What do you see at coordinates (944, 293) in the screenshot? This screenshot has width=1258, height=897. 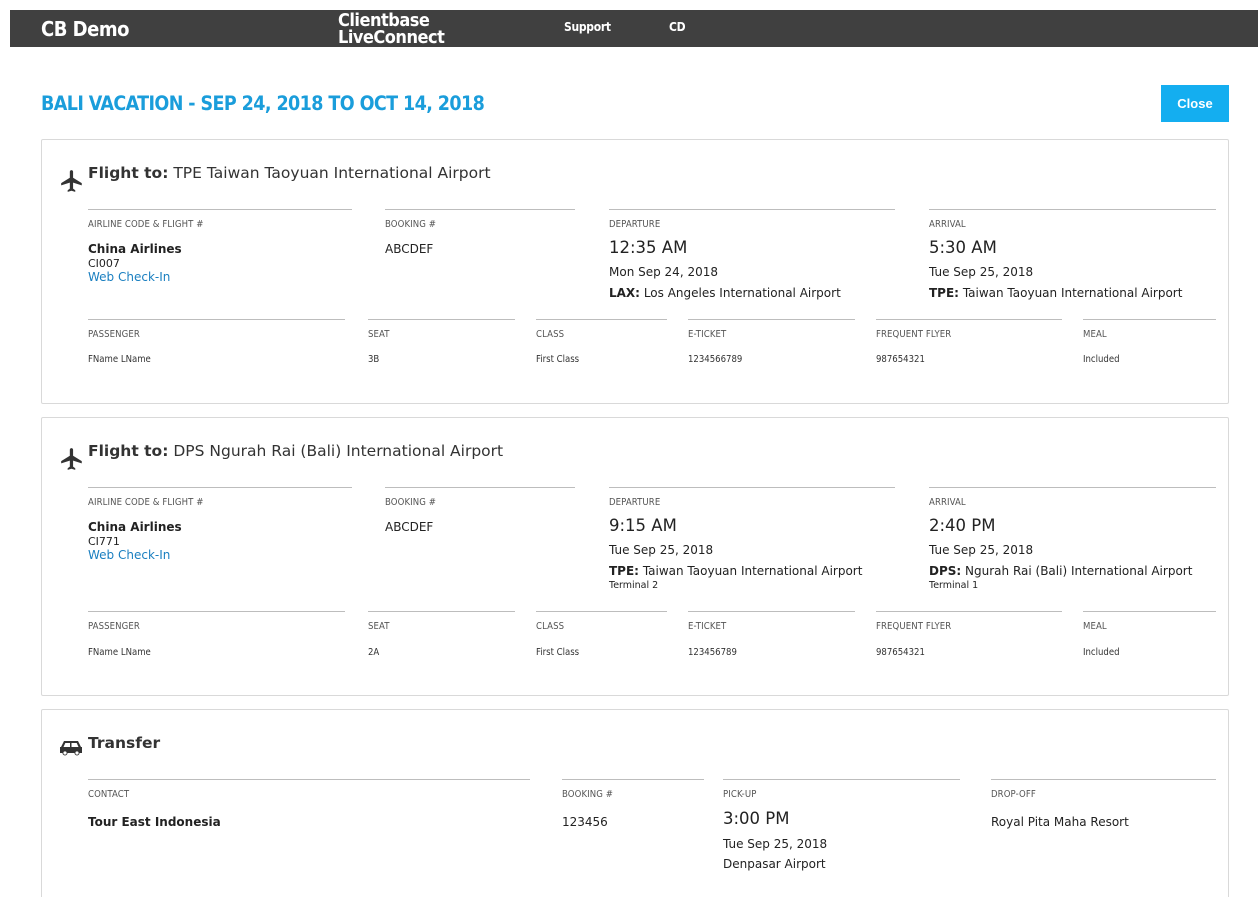 I see `arrival-airport-code: TPE:` at bounding box center [944, 293].